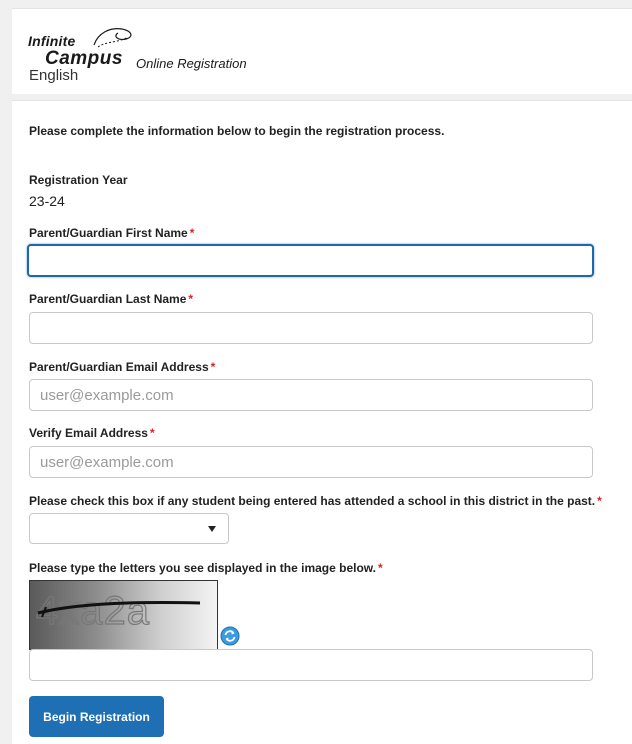 This screenshot has width=632, height=744. I want to click on last-name-input, so click(311, 328).